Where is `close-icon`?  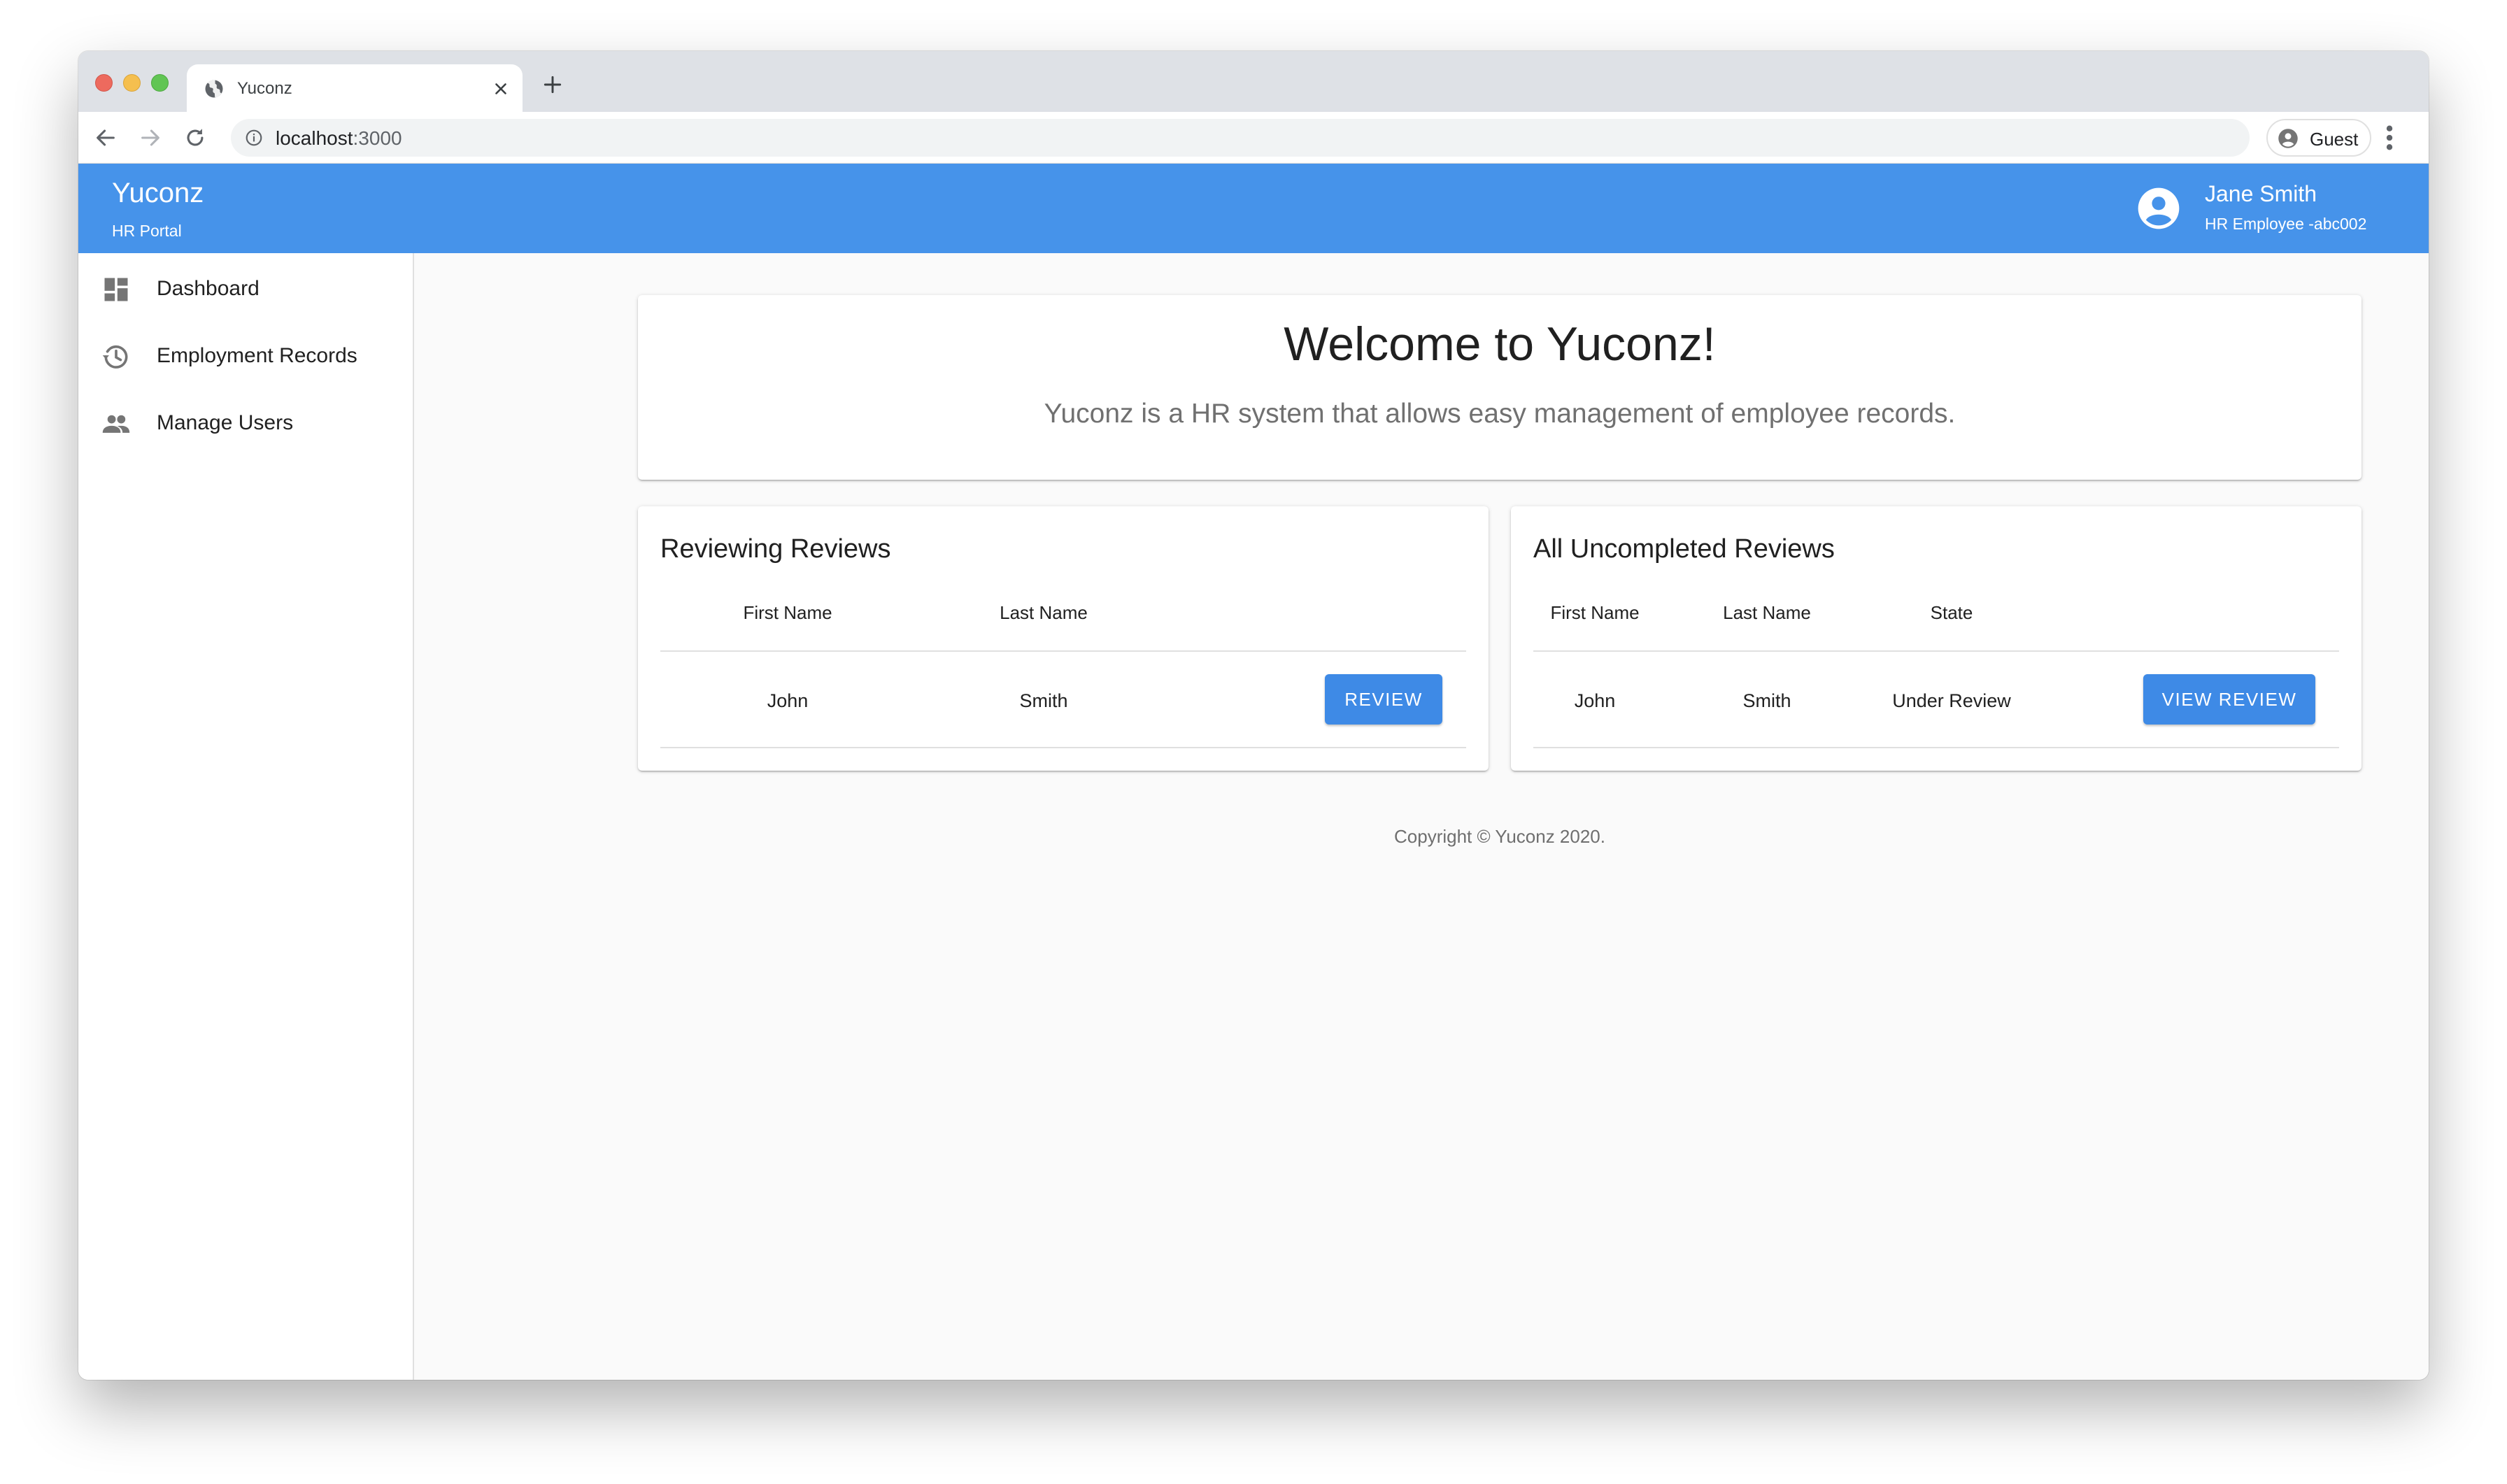
close-icon is located at coordinates (501, 89).